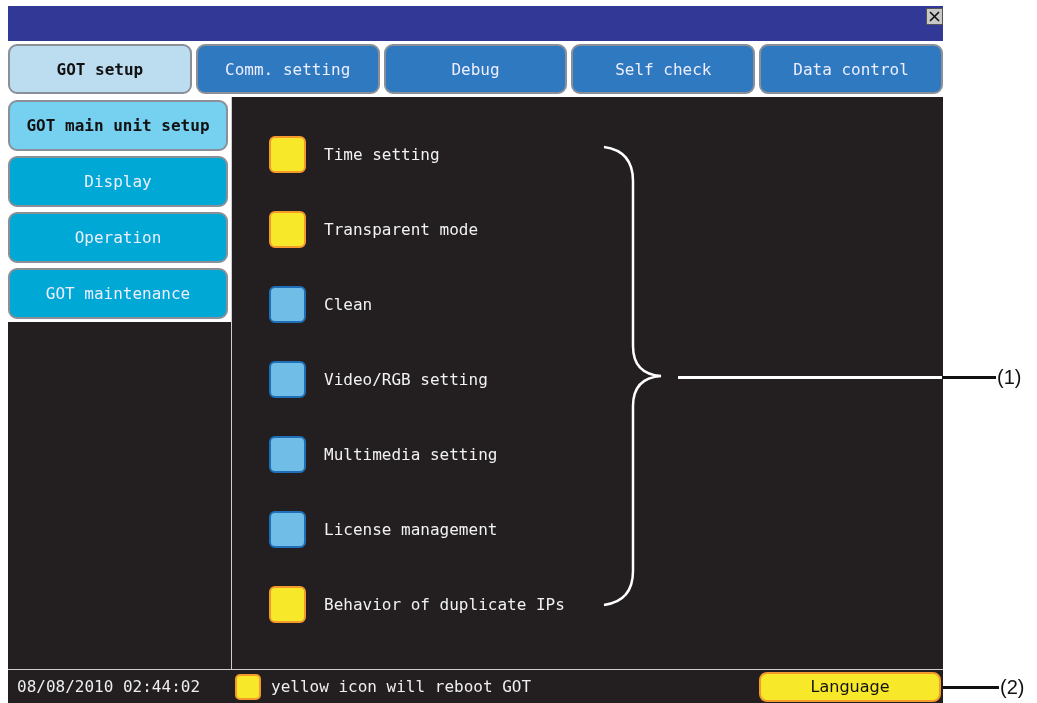 The width and height of the screenshot is (1037, 703). Describe the element at coordinates (851, 69) in the screenshot. I see `tab: Data control` at that location.